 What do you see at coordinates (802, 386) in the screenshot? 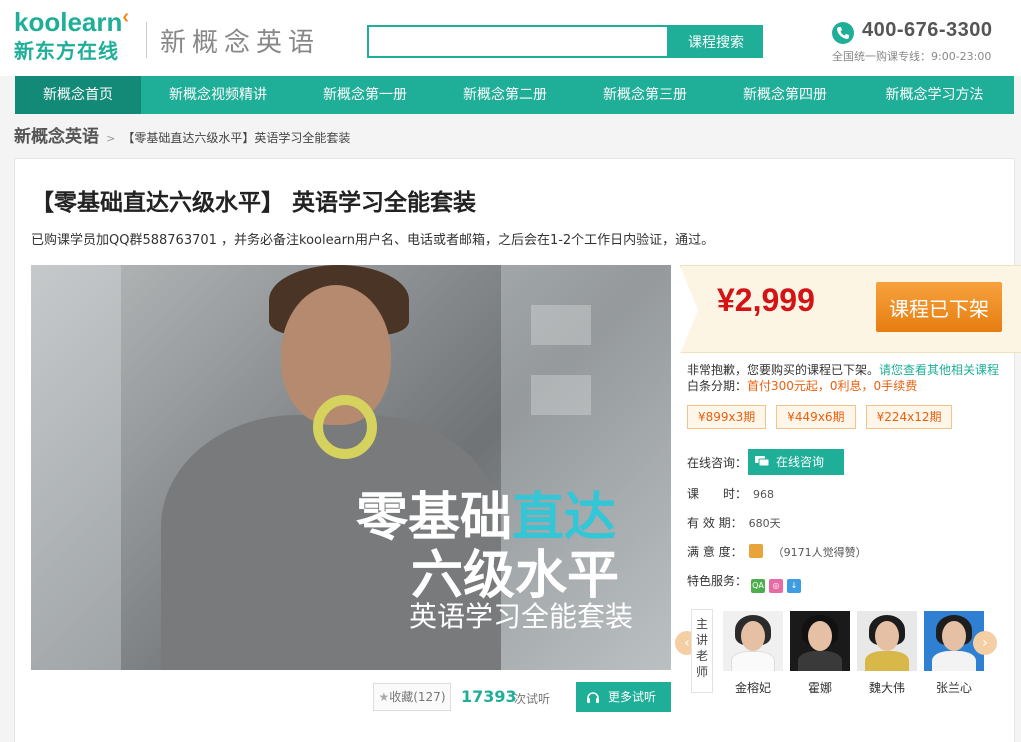
I see `installment-info: 白条分期：首付300元起，0利息，0手续费` at bounding box center [802, 386].